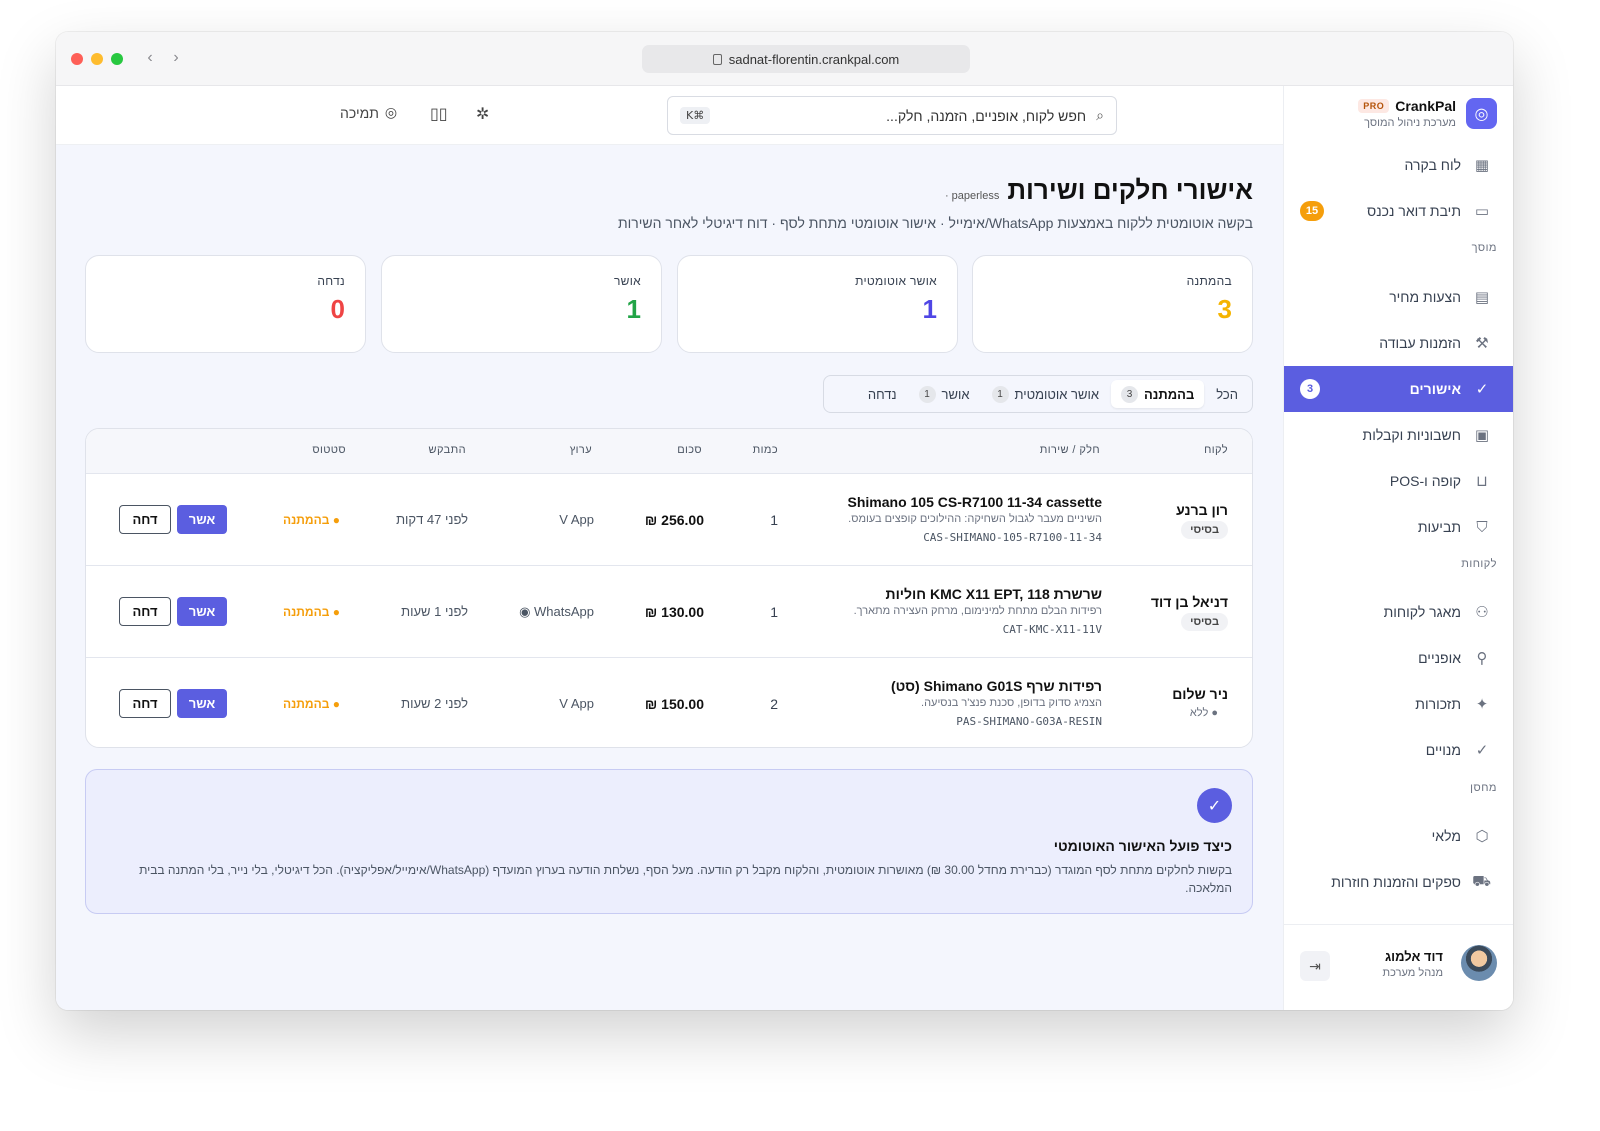  I want to click on stat-card-rejected: נדחה 0, so click(225, 304).